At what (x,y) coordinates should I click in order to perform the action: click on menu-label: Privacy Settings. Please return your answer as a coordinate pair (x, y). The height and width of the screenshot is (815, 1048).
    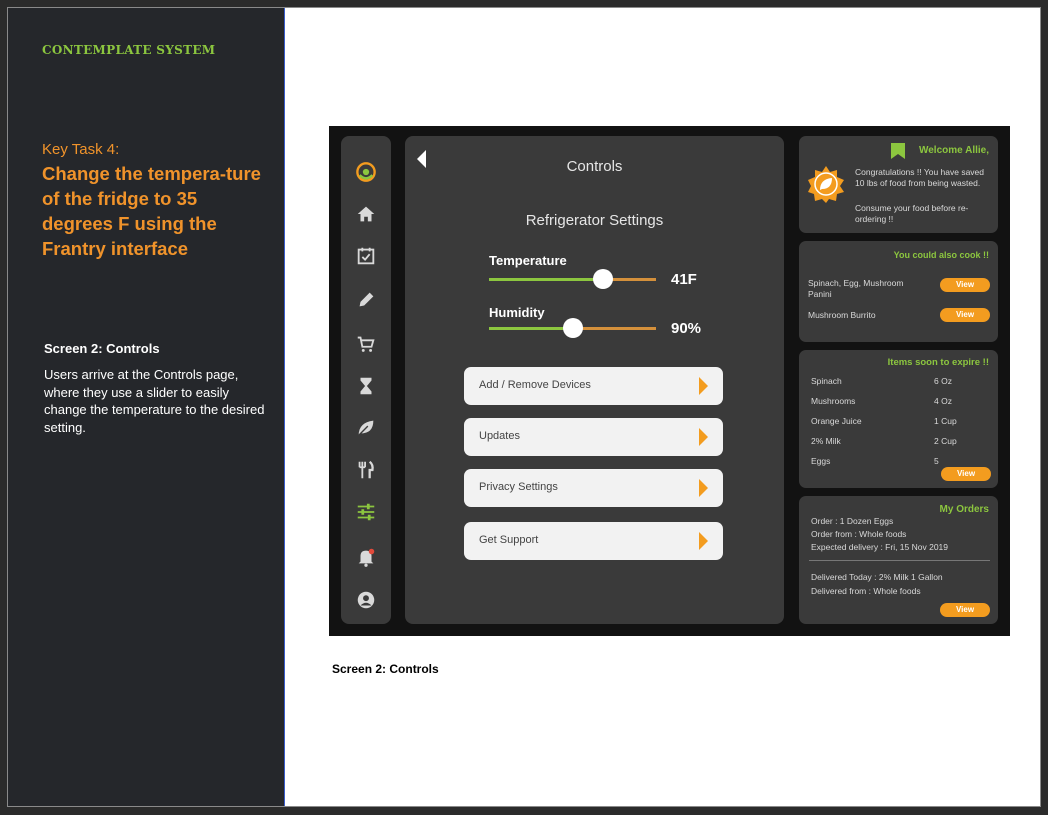
    Looking at the image, I should click on (518, 487).